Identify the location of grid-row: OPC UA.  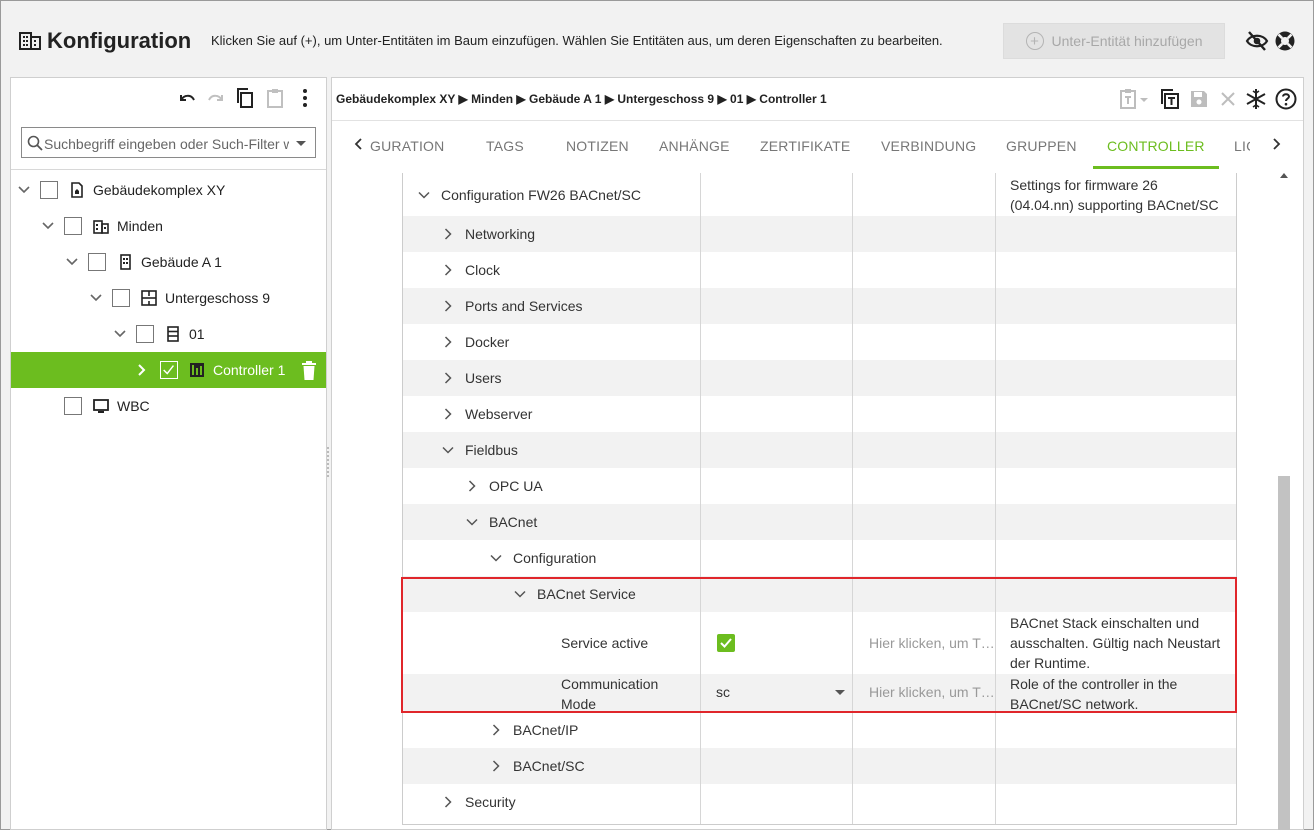
(819, 486).